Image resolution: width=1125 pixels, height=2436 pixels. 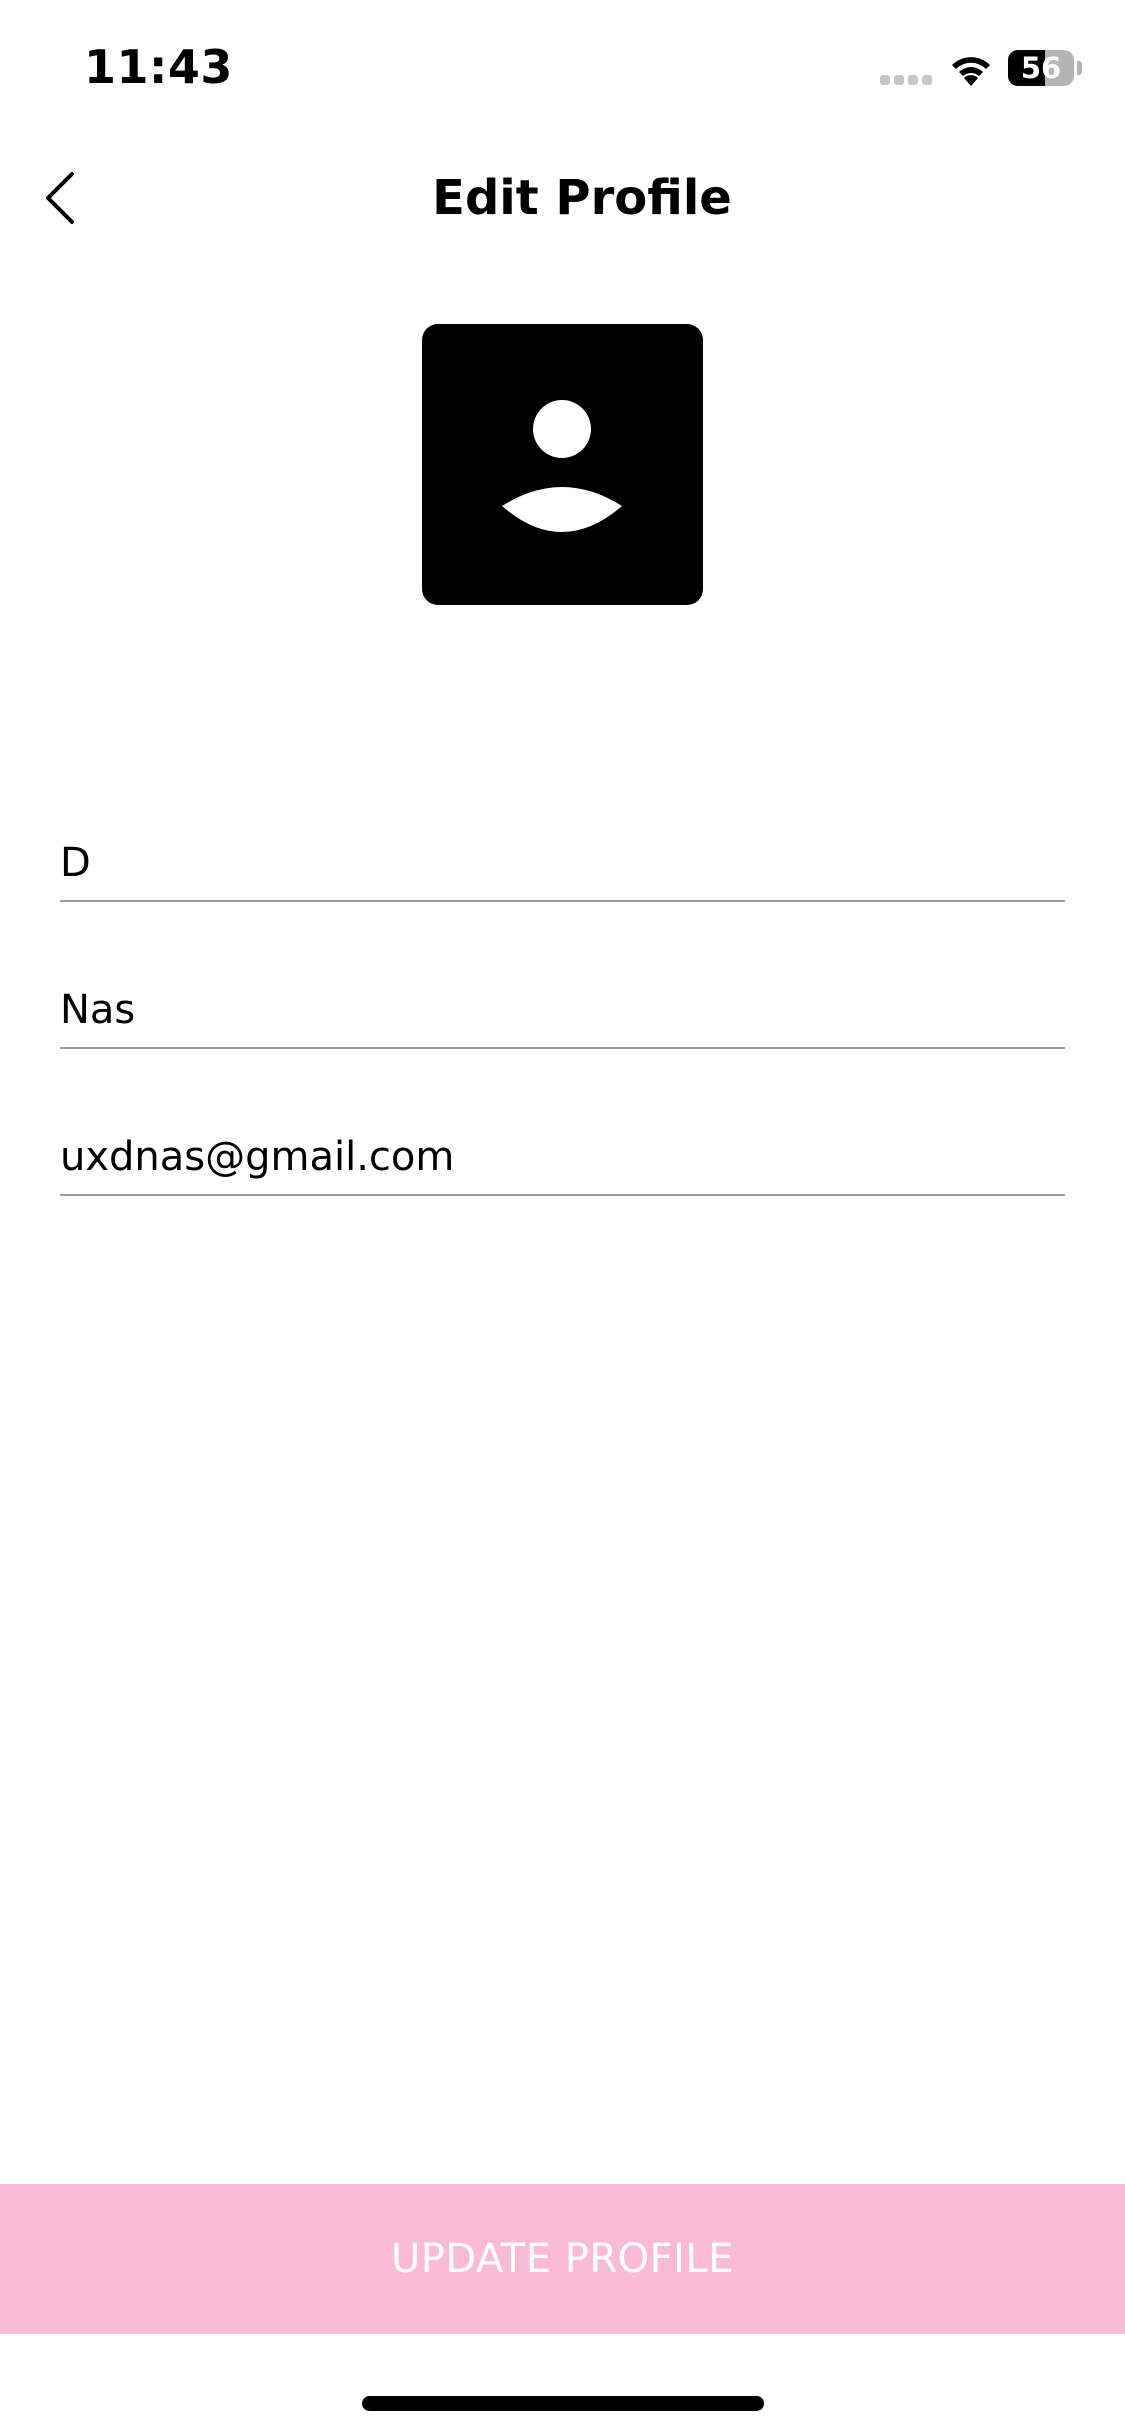 I want to click on avatar, so click(x=562, y=464).